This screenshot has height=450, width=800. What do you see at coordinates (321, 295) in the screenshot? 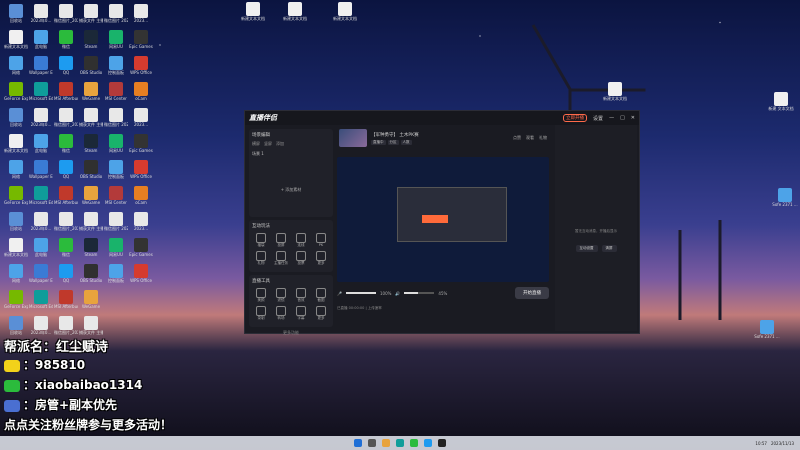
I see `tool-button: 截图` at bounding box center [321, 295].